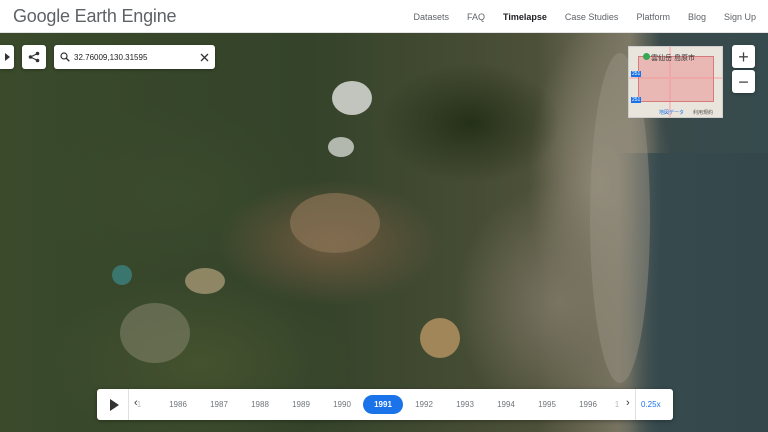 The width and height of the screenshot is (768, 432). What do you see at coordinates (675, 82) in the screenshot?
I see `overview-minimap: 雲仙岳 島原市 251 251 地図データ 利用規約` at bounding box center [675, 82].